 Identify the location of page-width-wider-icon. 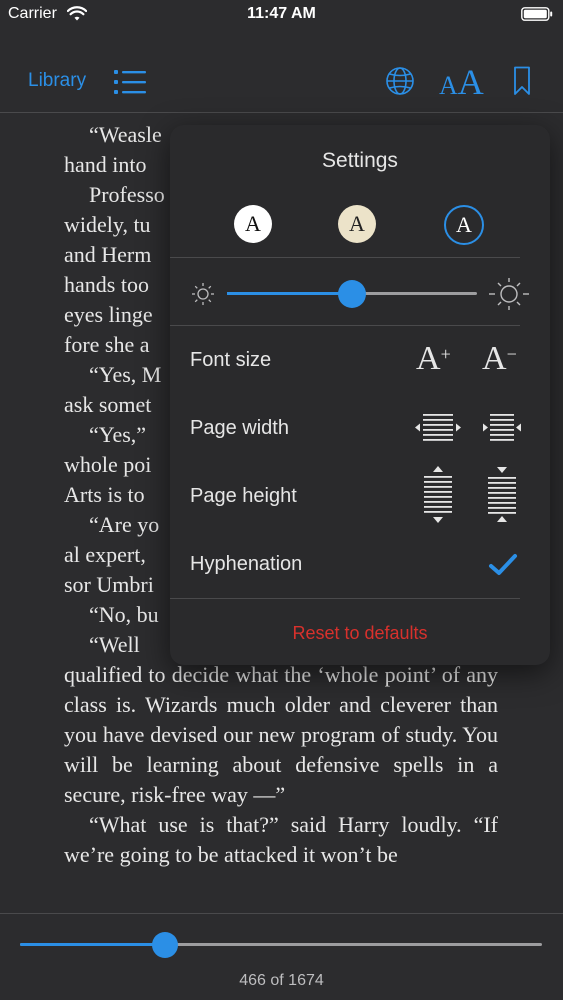
(438, 428).